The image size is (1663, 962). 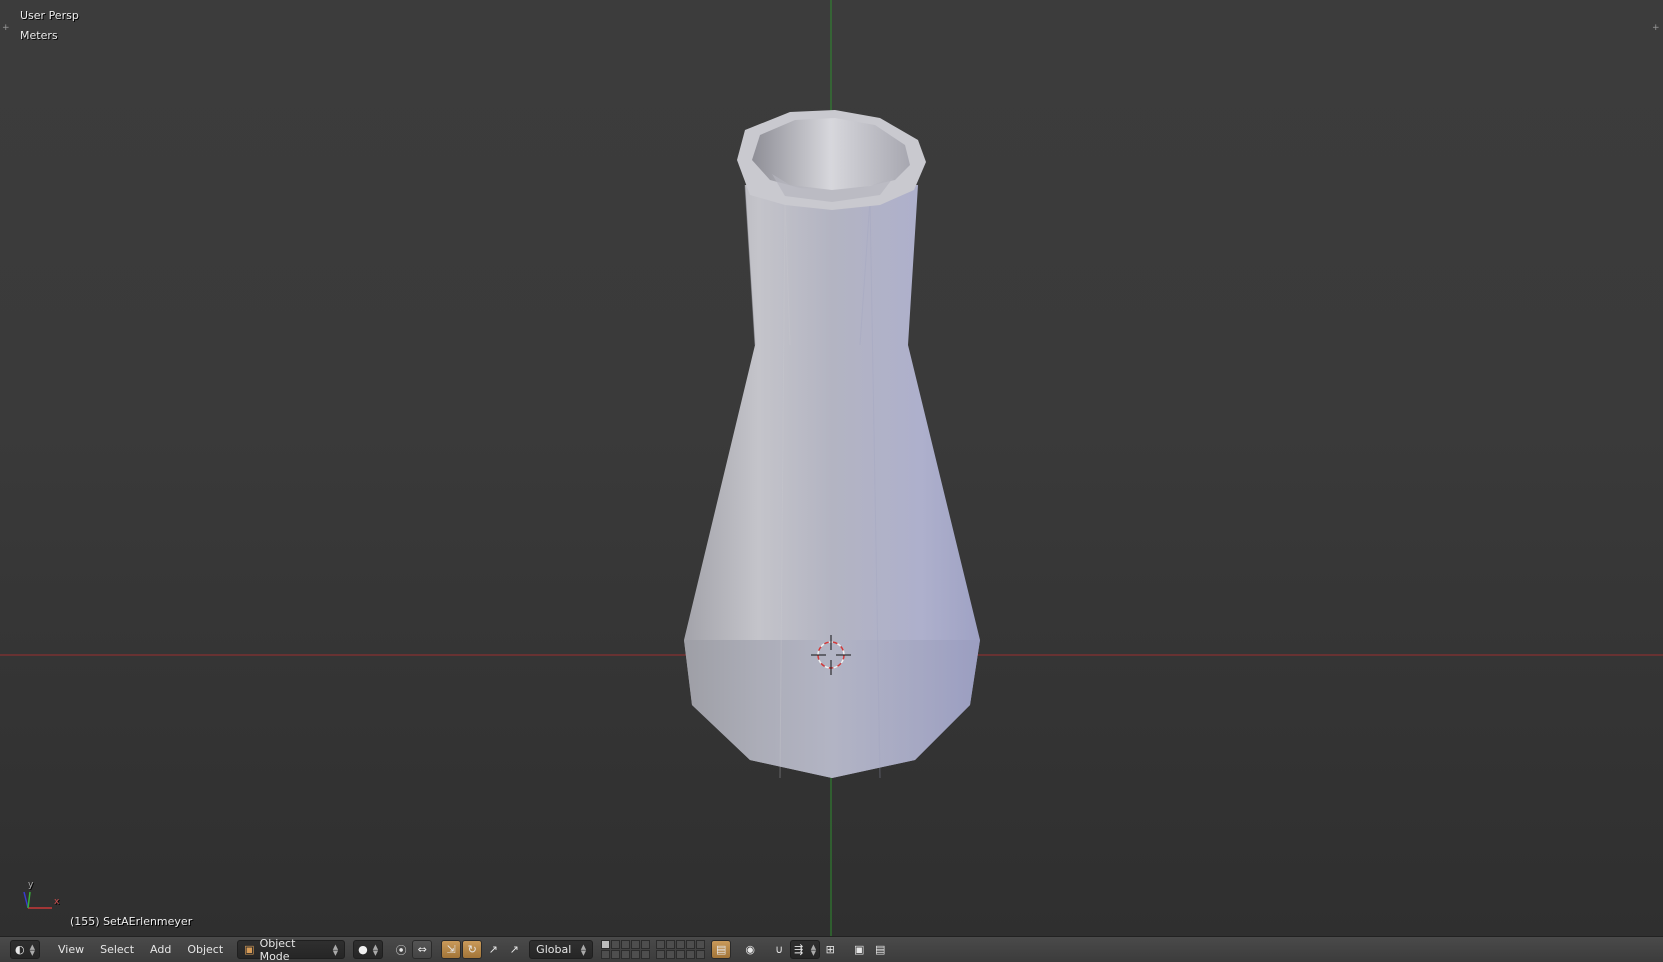 I want to click on translate-icon: ⇲, so click(x=451, y=949).